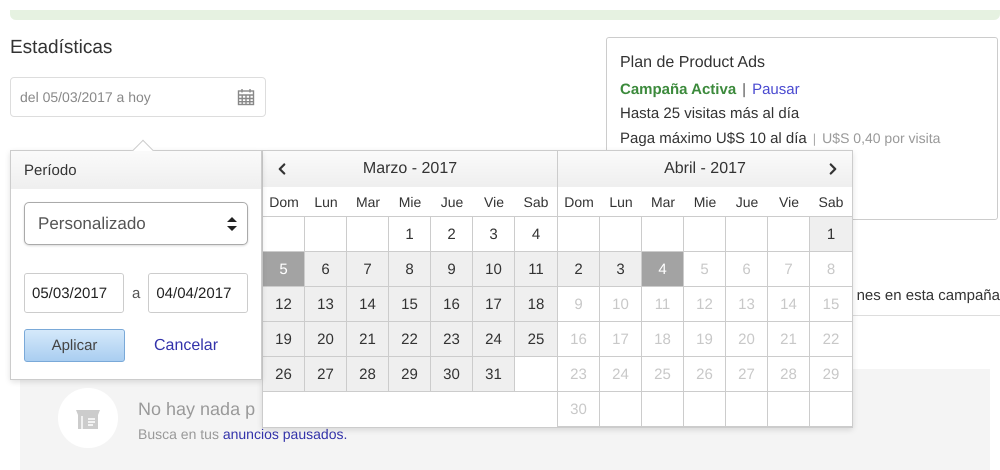  I want to click on campaign-status: Campaña Activa, so click(678, 90).